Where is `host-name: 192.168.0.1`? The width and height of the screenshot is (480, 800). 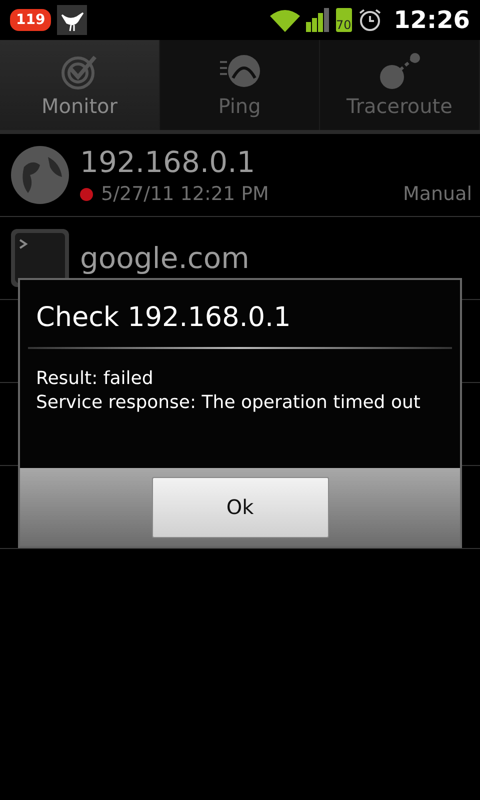
host-name: 192.168.0.1 is located at coordinates (168, 162).